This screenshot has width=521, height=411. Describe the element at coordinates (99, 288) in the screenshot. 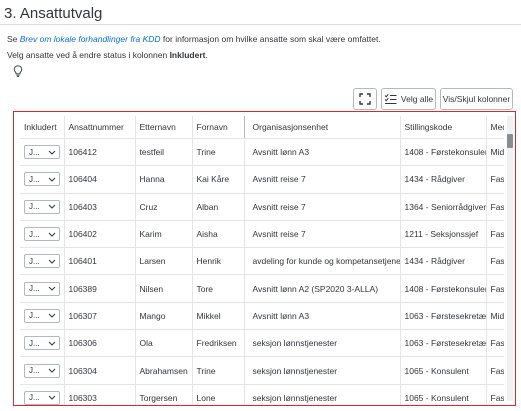

I see `cell-employee-number: 106389` at that location.